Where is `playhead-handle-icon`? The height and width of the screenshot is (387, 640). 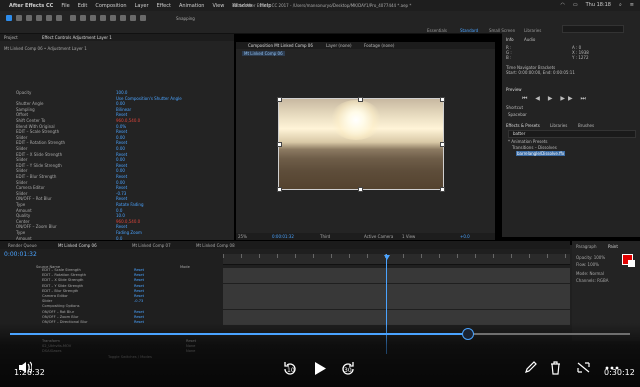
playhead-handle-icon is located at coordinates (387, 257).